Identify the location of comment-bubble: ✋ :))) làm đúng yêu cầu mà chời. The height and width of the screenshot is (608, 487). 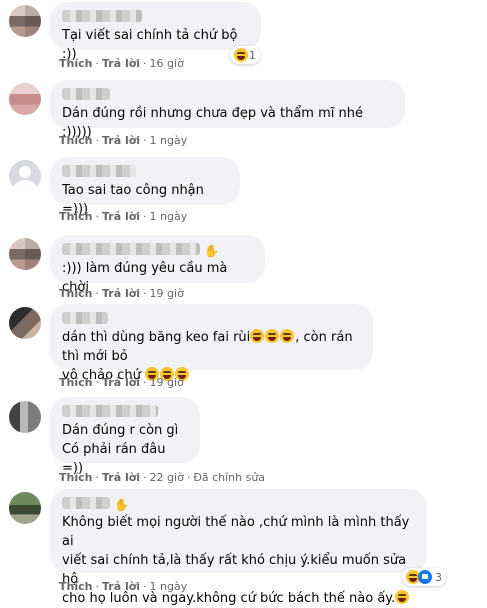
(157, 265).